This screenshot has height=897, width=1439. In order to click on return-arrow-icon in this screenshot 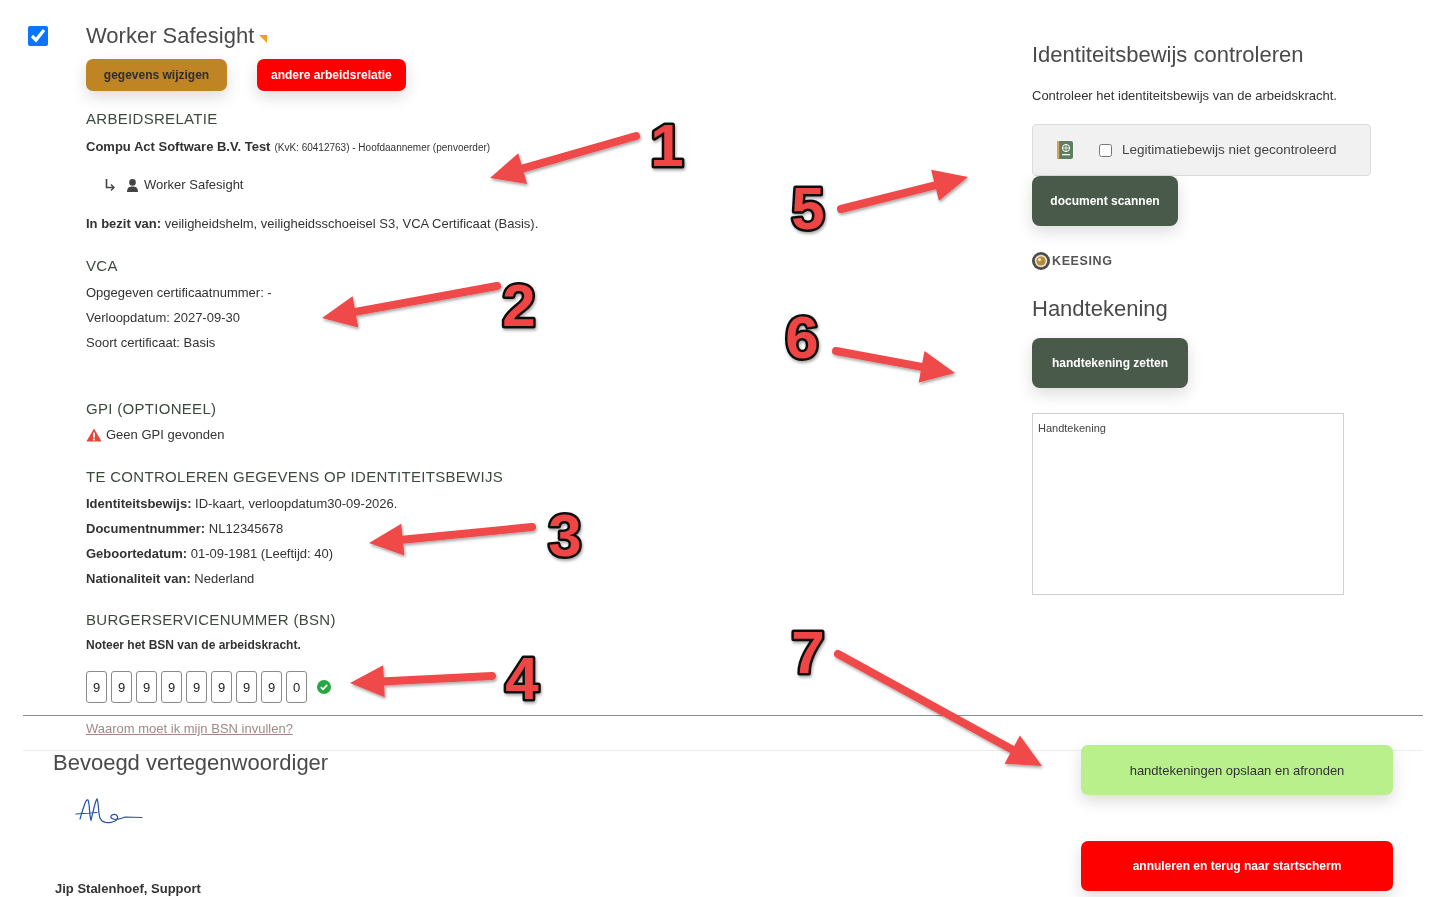, I will do `click(110, 185)`.